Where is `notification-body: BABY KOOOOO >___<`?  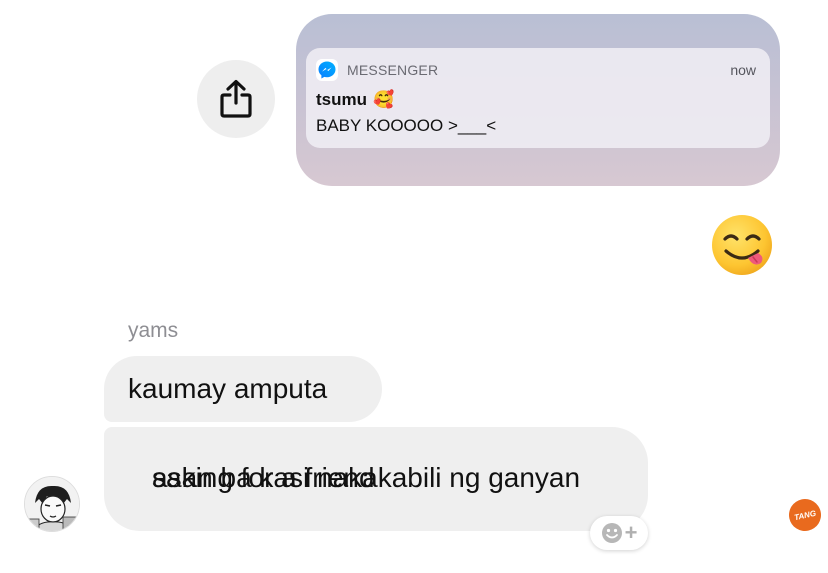 notification-body: BABY KOOOOO >___< is located at coordinates (406, 125).